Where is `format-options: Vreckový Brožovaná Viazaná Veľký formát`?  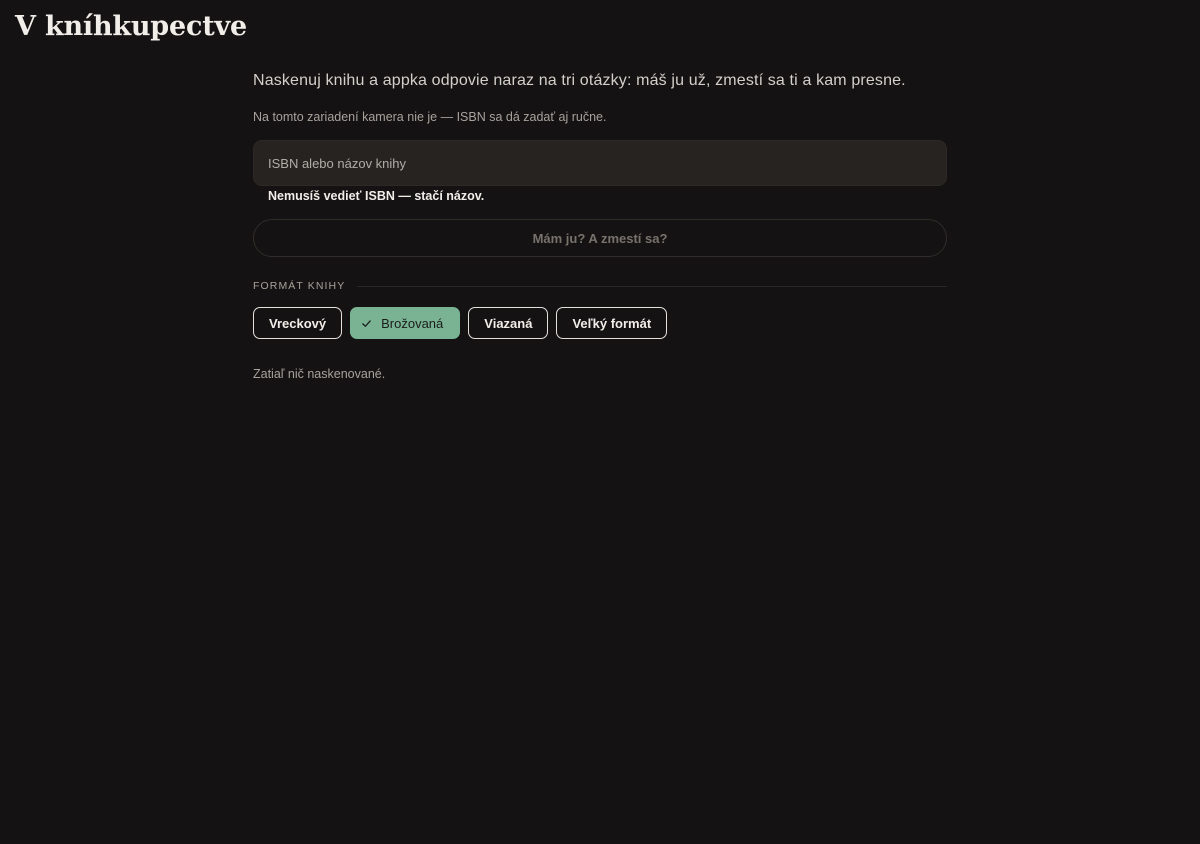 format-options: Vreckový Brožovaná Viazaná Veľký formát is located at coordinates (460, 323).